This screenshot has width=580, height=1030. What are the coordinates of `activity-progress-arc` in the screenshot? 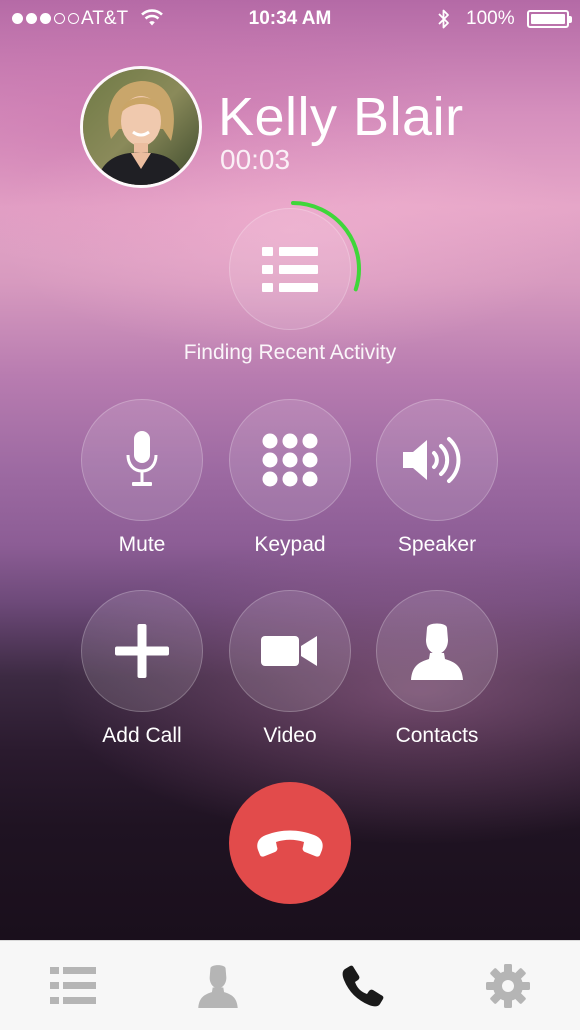 It's located at (326, 246).